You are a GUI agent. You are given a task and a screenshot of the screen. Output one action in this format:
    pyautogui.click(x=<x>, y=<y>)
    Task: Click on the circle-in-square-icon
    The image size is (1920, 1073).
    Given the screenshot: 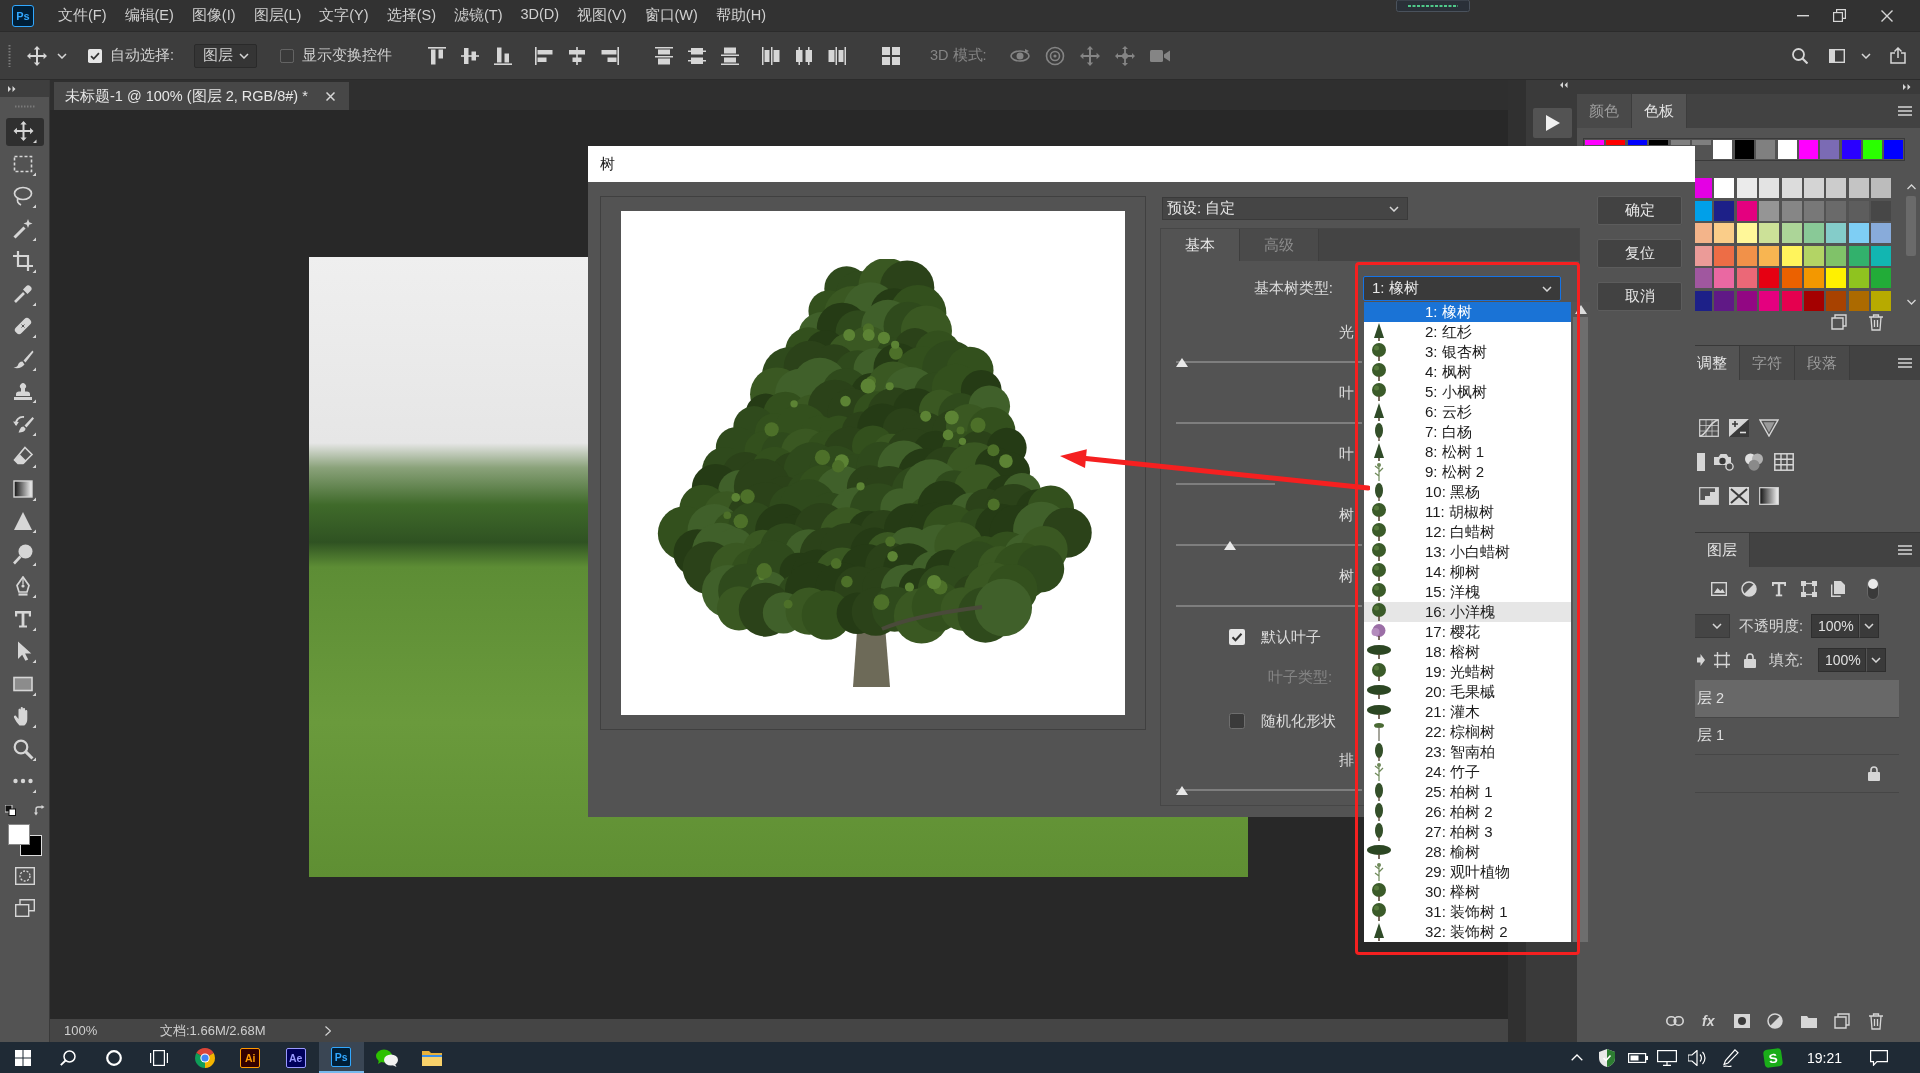 What is the action you would take?
    pyautogui.click(x=1741, y=1021)
    